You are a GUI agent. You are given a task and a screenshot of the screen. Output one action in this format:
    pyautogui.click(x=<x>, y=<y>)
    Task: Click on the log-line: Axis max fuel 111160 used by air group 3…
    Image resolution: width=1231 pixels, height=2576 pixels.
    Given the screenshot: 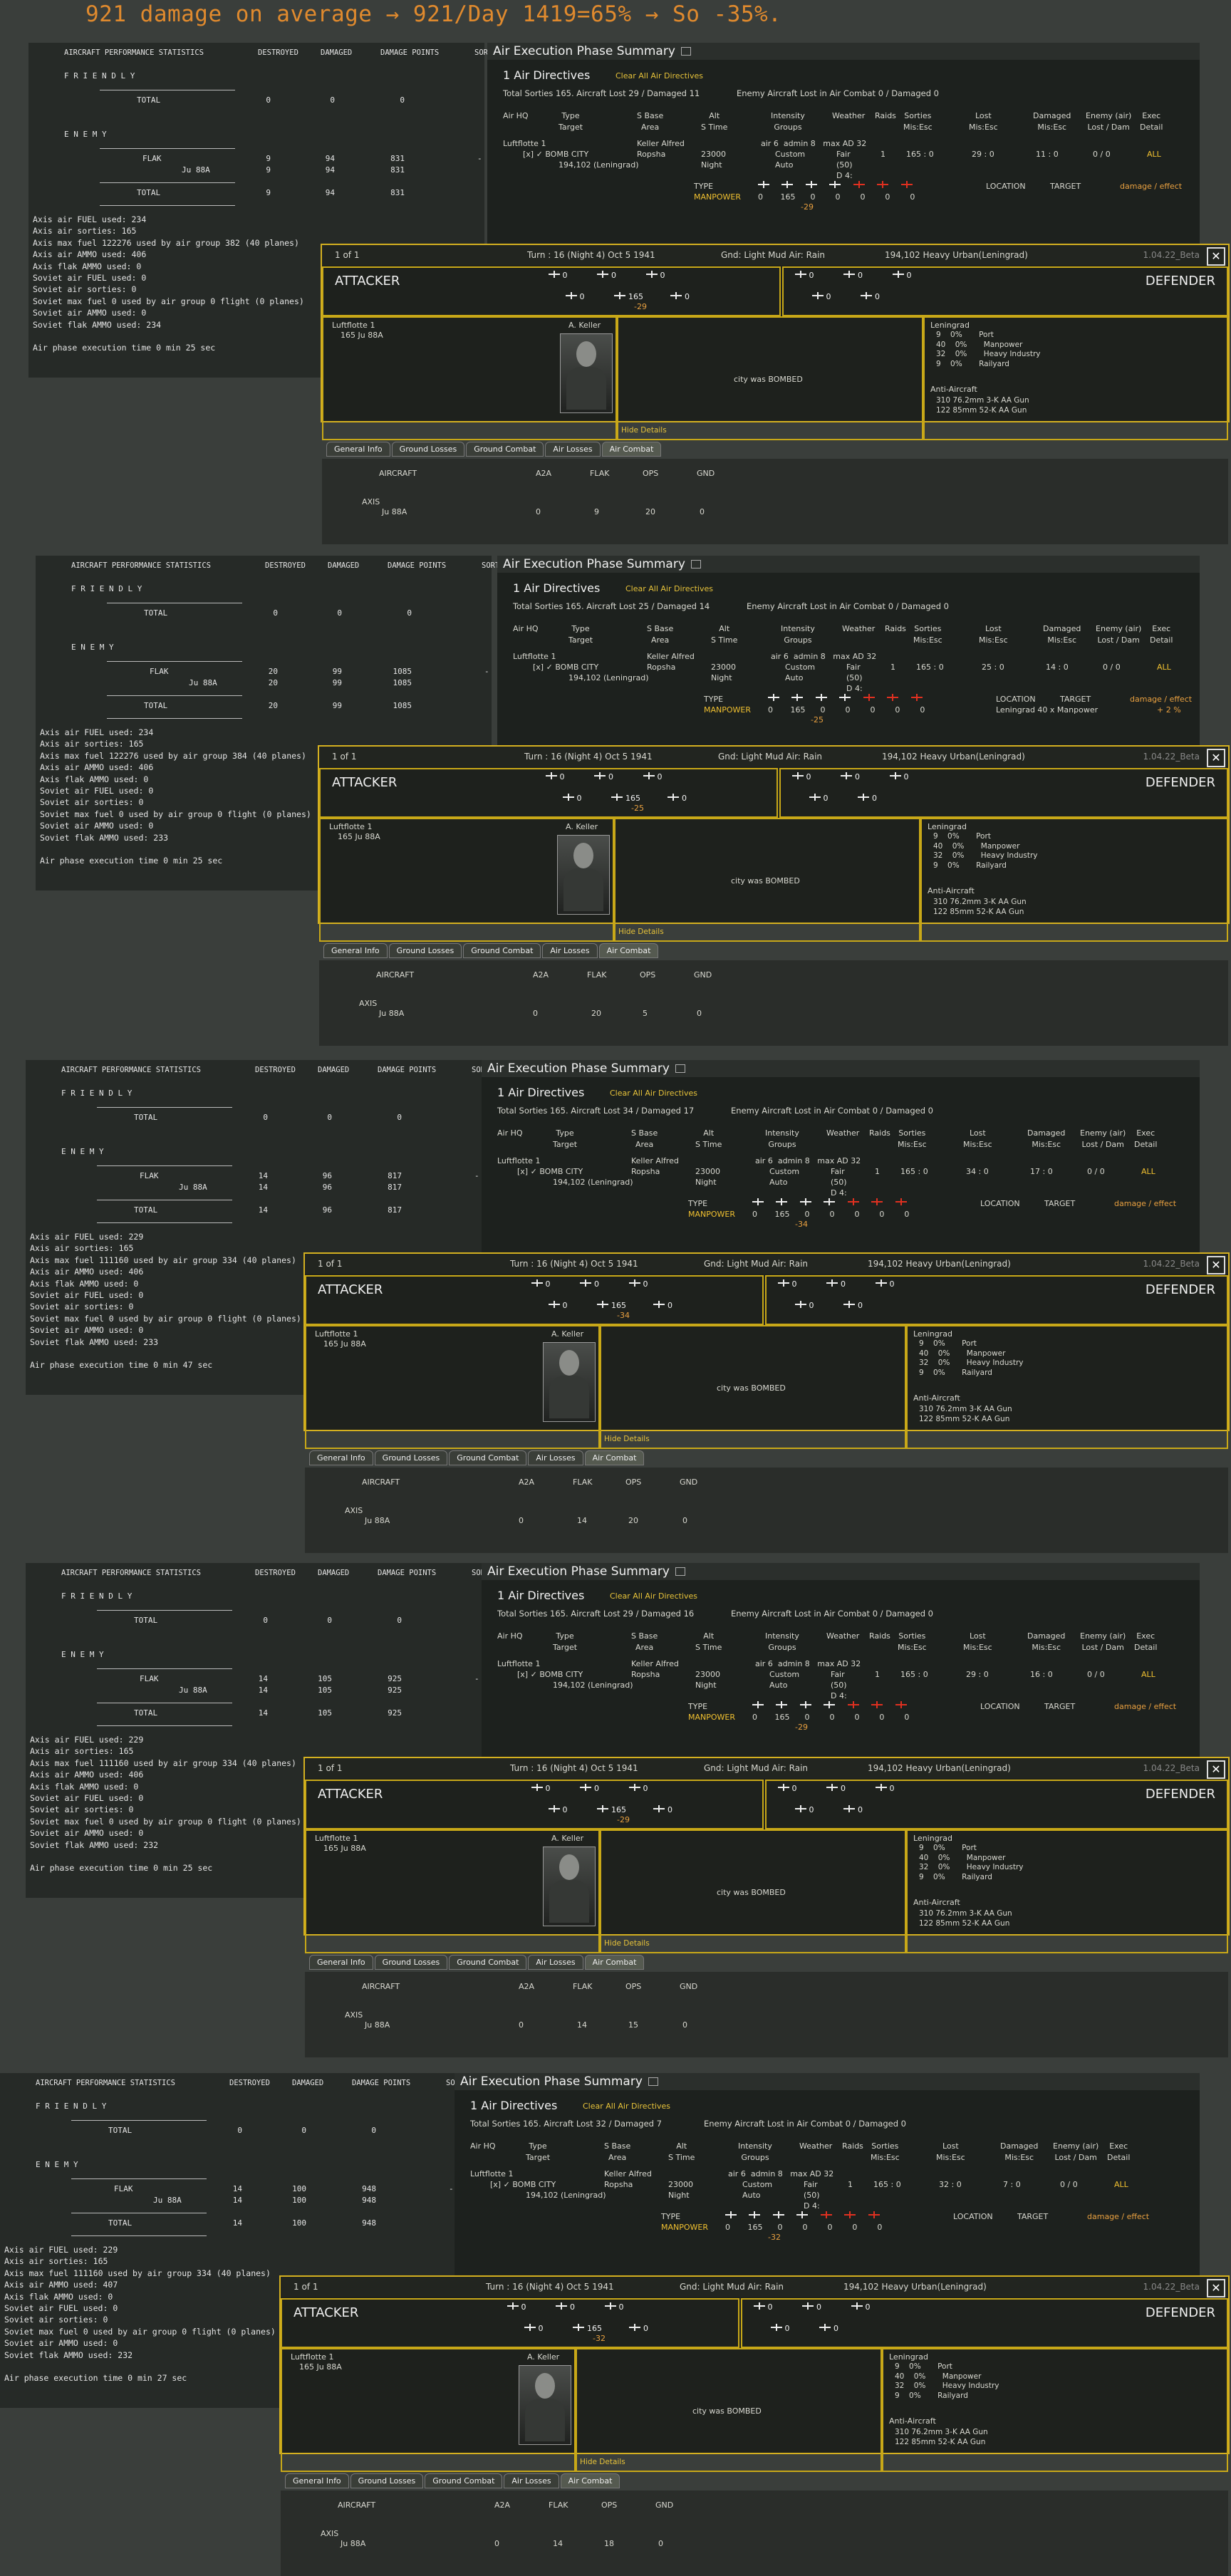 What is the action you would take?
    pyautogui.click(x=163, y=1762)
    